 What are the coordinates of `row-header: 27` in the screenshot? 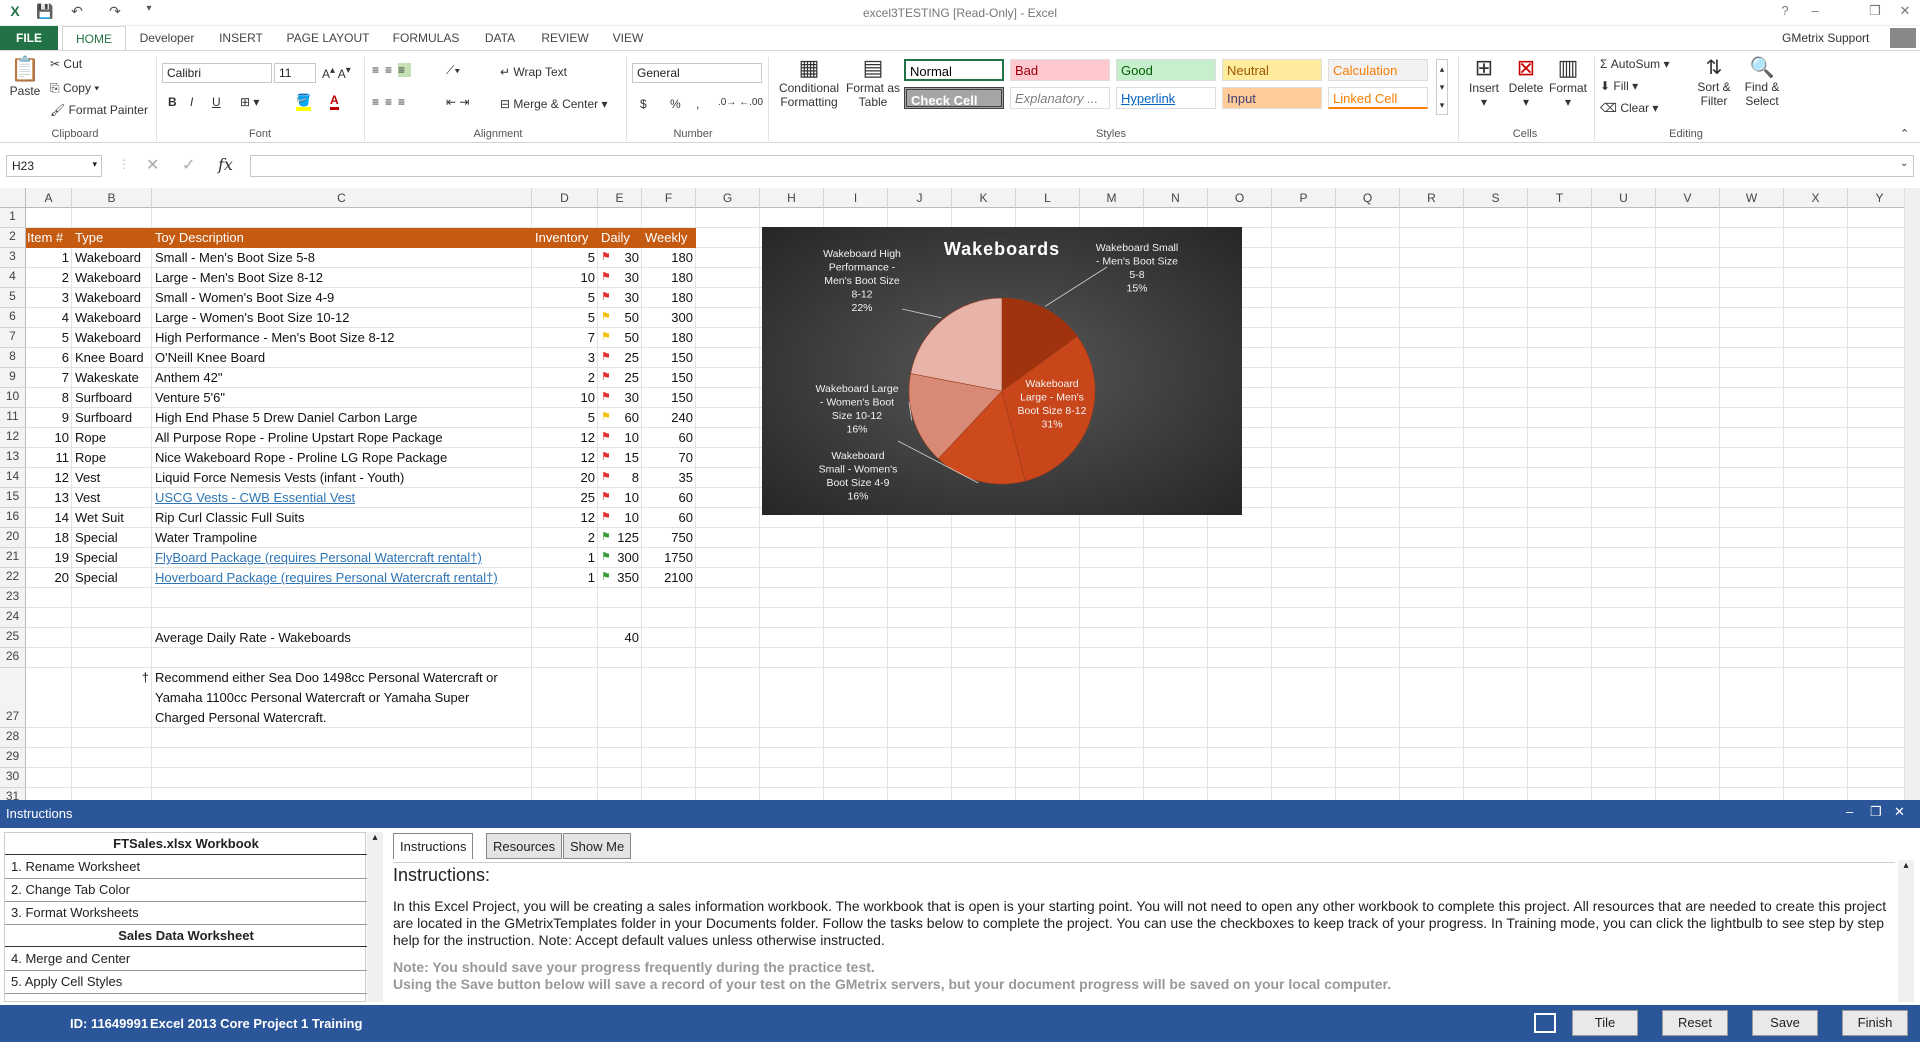 It's located at (13, 698).